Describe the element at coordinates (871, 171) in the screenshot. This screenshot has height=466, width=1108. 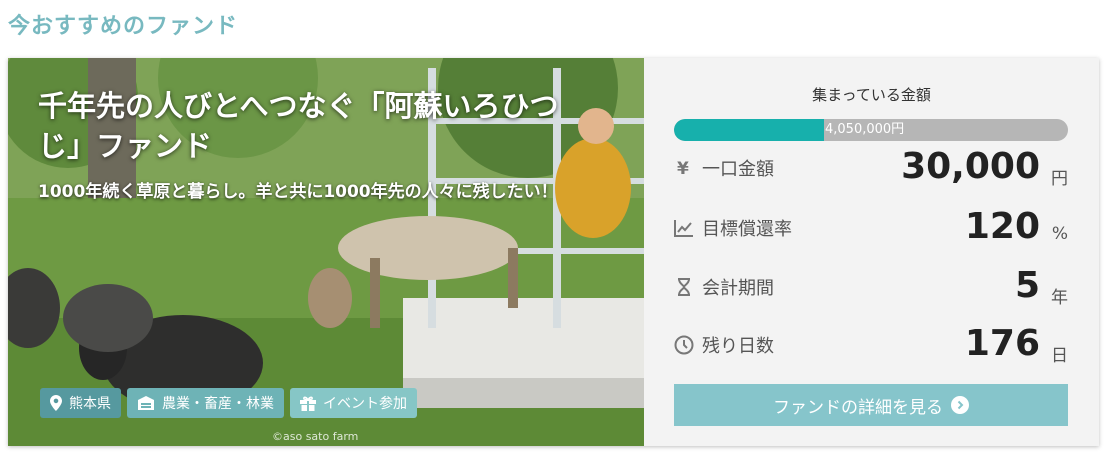
I see `row-unit-price: ¥ 一口金額 30,000 円` at that location.